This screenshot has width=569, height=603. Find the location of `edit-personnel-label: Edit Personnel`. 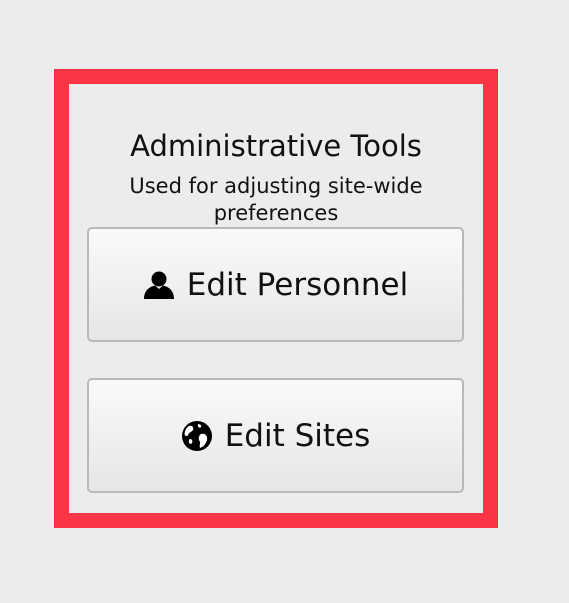

edit-personnel-label: Edit Personnel is located at coordinates (297, 284).